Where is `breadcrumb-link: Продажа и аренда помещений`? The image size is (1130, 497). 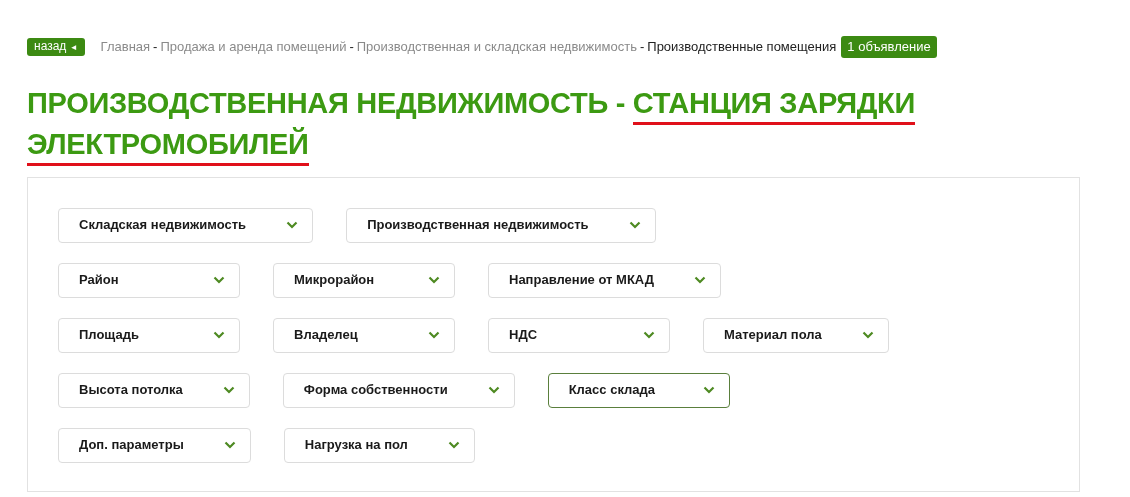 breadcrumb-link: Продажа и аренда помещений is located at coordinates (253, 47).